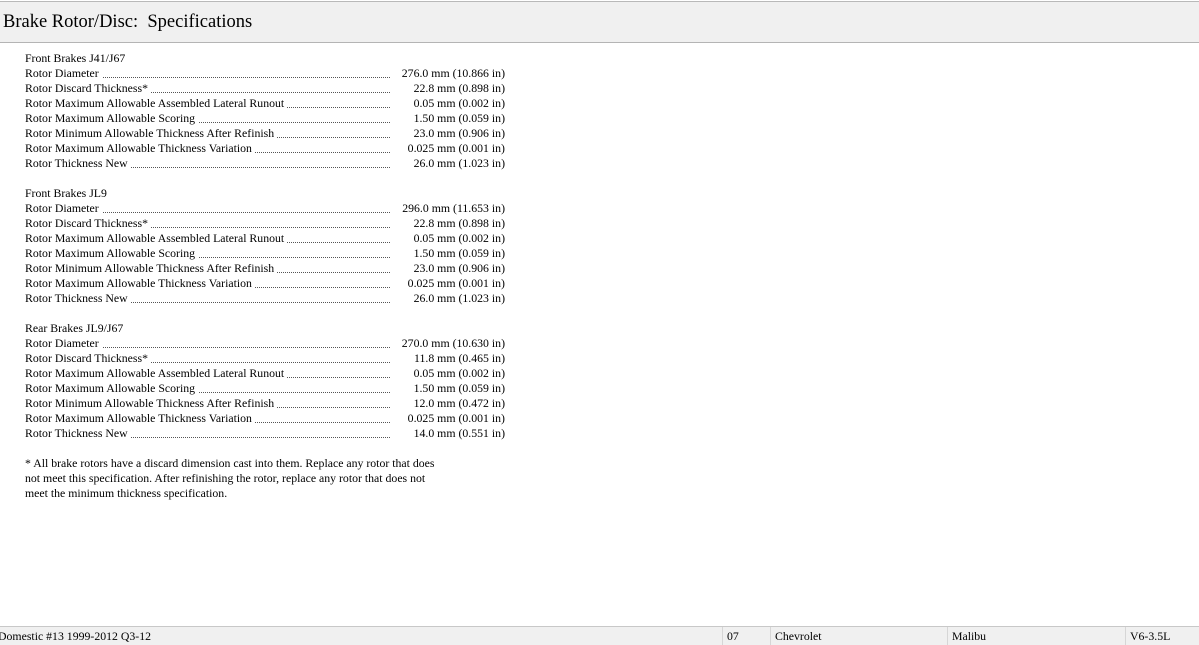 The height and width of the screenshot is (645, 1199). I want to click on spec-row: Rotor Diameter 296.0 mm (11.653 in), so click(265, 208).